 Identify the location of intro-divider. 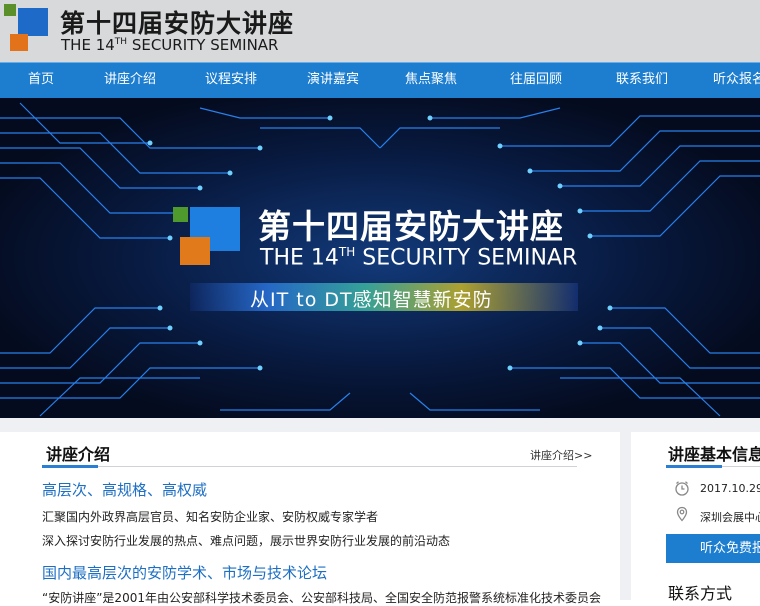
(309, 466).